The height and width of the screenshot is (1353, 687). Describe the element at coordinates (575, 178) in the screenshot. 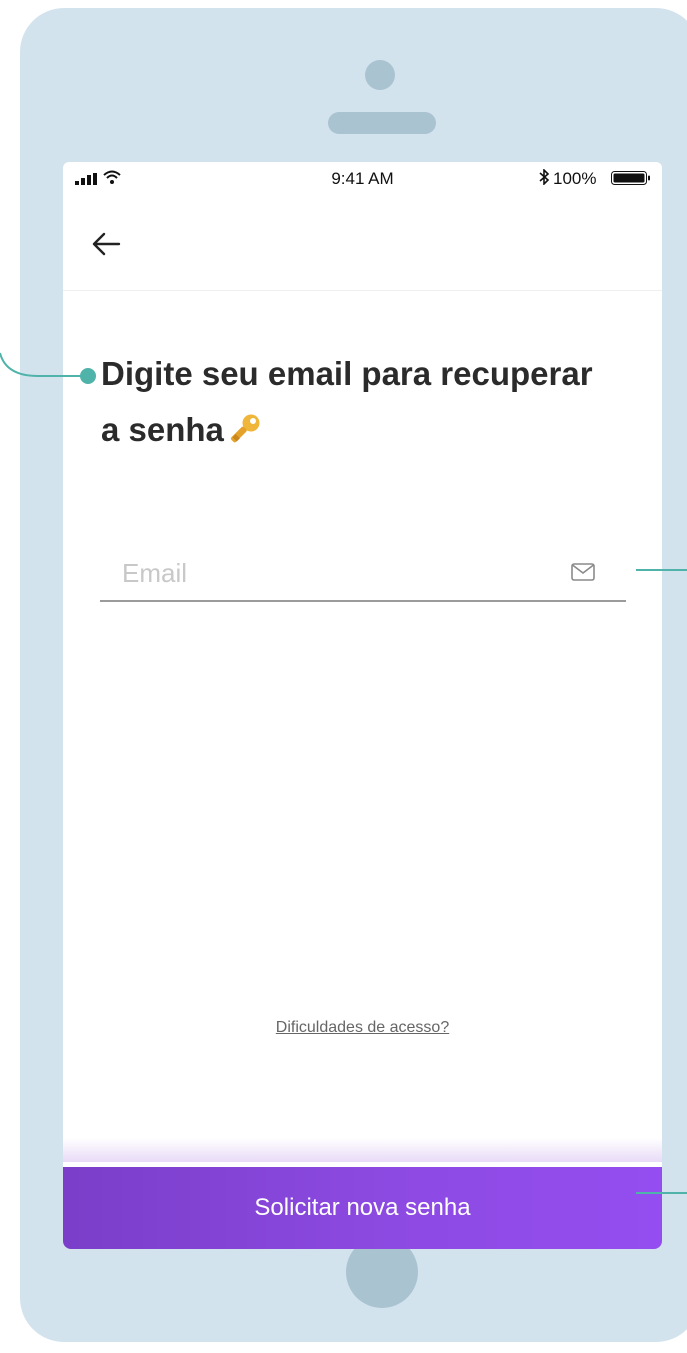

I see `battery-percentage: 100%` at that location.